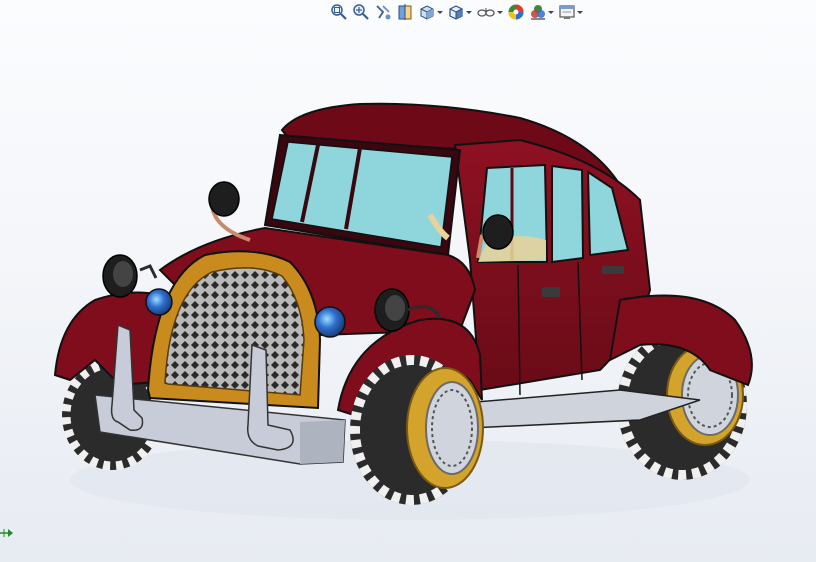 The image size is (816, 562). I want to click on left-horn-lamp, so click(120, 276).